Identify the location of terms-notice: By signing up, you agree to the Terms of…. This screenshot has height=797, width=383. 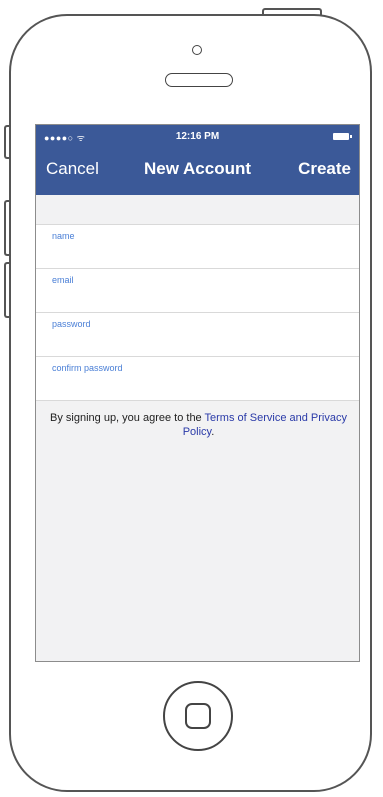
(198, 425).